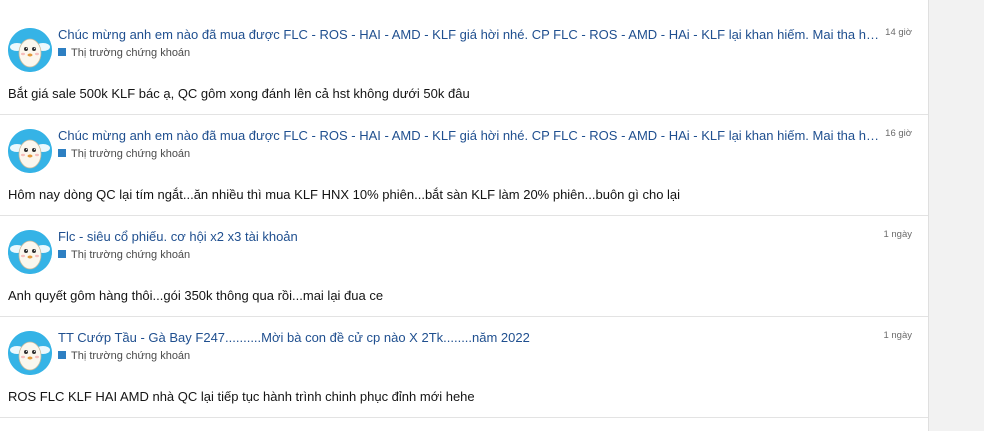 The height and width of the screenshot is (431, 984). What do you see at coordinates (898, 133) in the screenshot?
I see `post-time: 16 giờ` at bounding box center [898, 133].